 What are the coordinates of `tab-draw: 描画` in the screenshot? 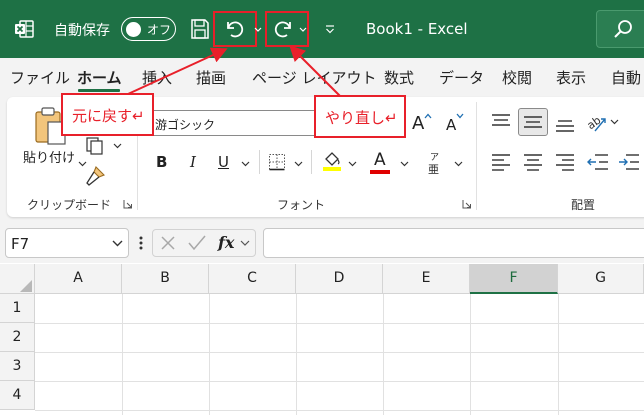 It's located at (211, 77).